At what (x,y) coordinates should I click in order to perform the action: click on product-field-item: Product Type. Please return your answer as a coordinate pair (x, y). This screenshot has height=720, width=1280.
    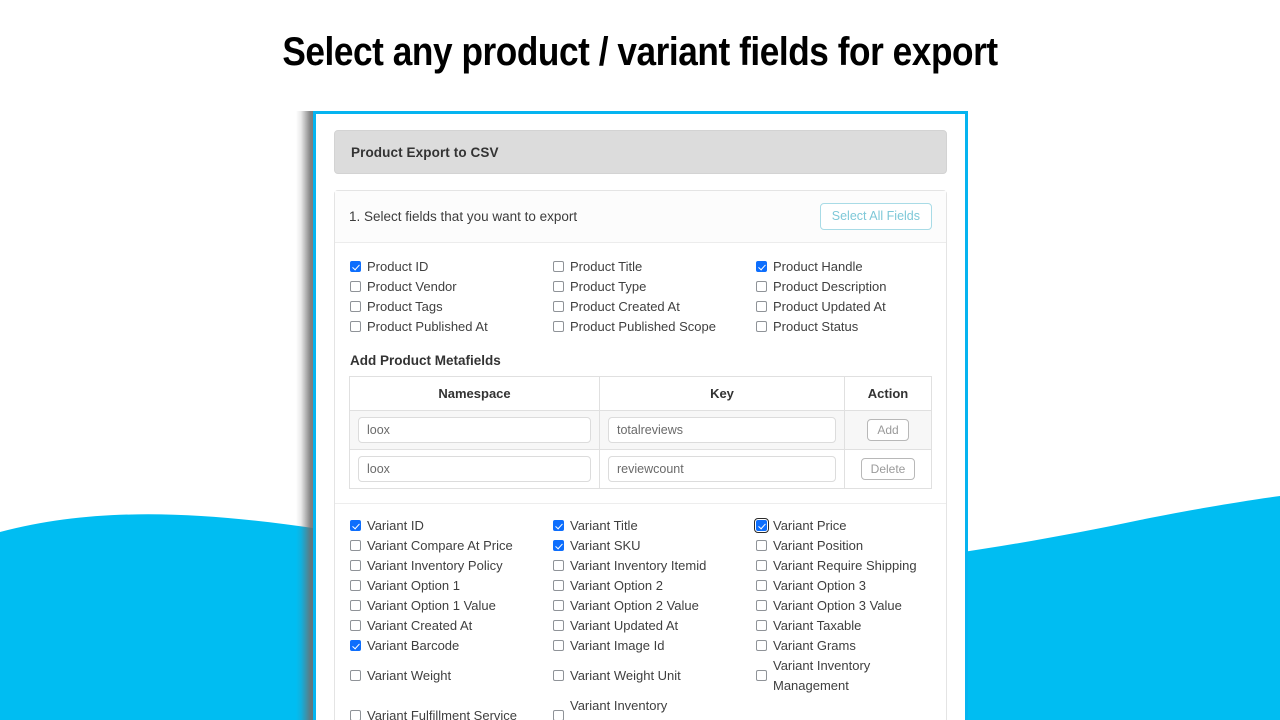
    Looking at the image, I should click on (653, 287).